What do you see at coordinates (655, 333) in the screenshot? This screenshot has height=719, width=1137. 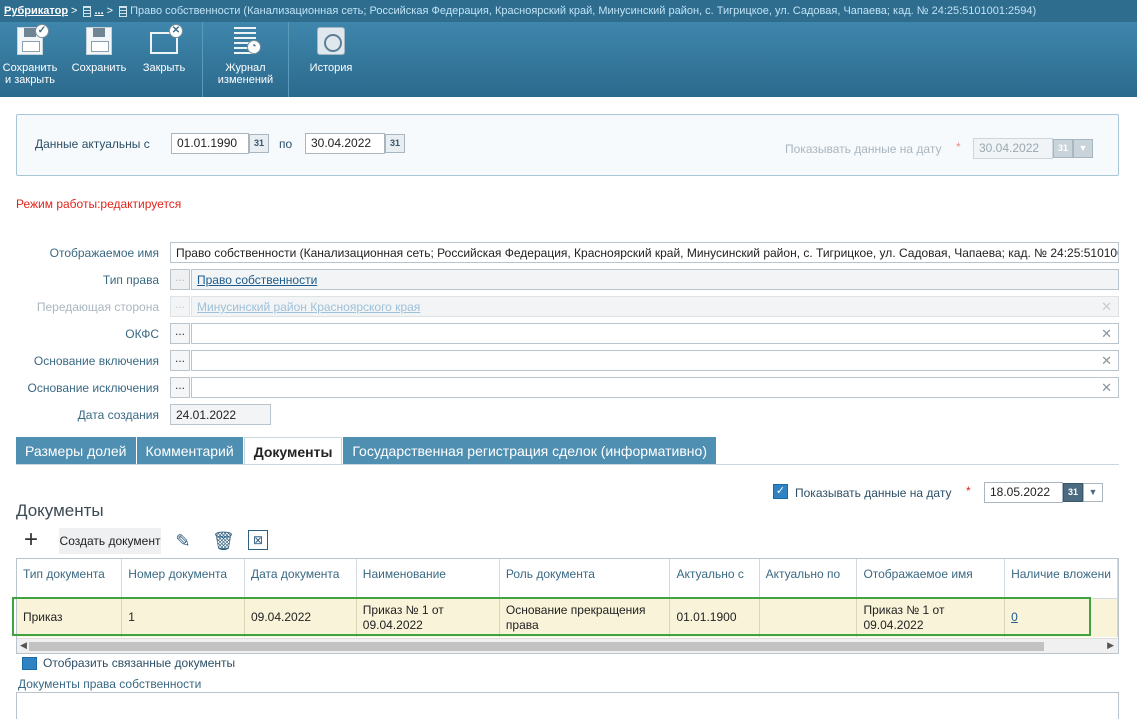 I see `okfs-field: ✕` at bounding box center [655, 333].